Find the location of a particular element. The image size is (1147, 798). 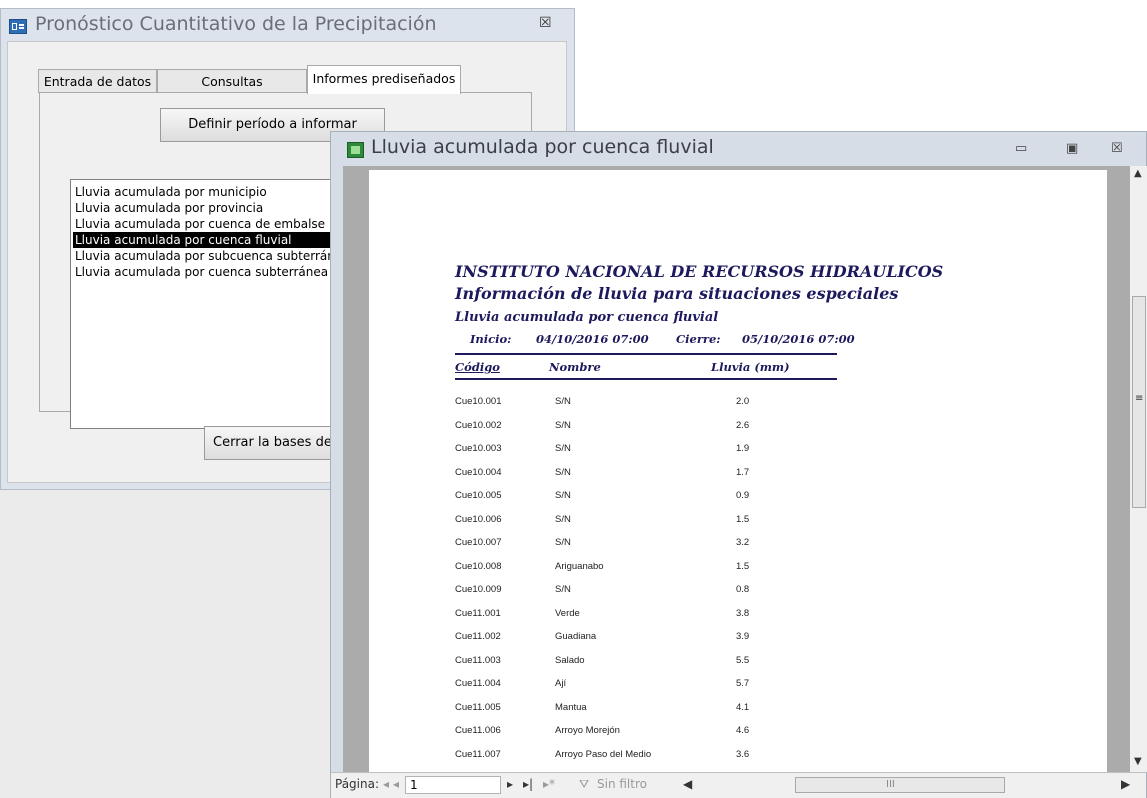

scroll-down-icon: ▼ is located at coordinates (1138, 761).